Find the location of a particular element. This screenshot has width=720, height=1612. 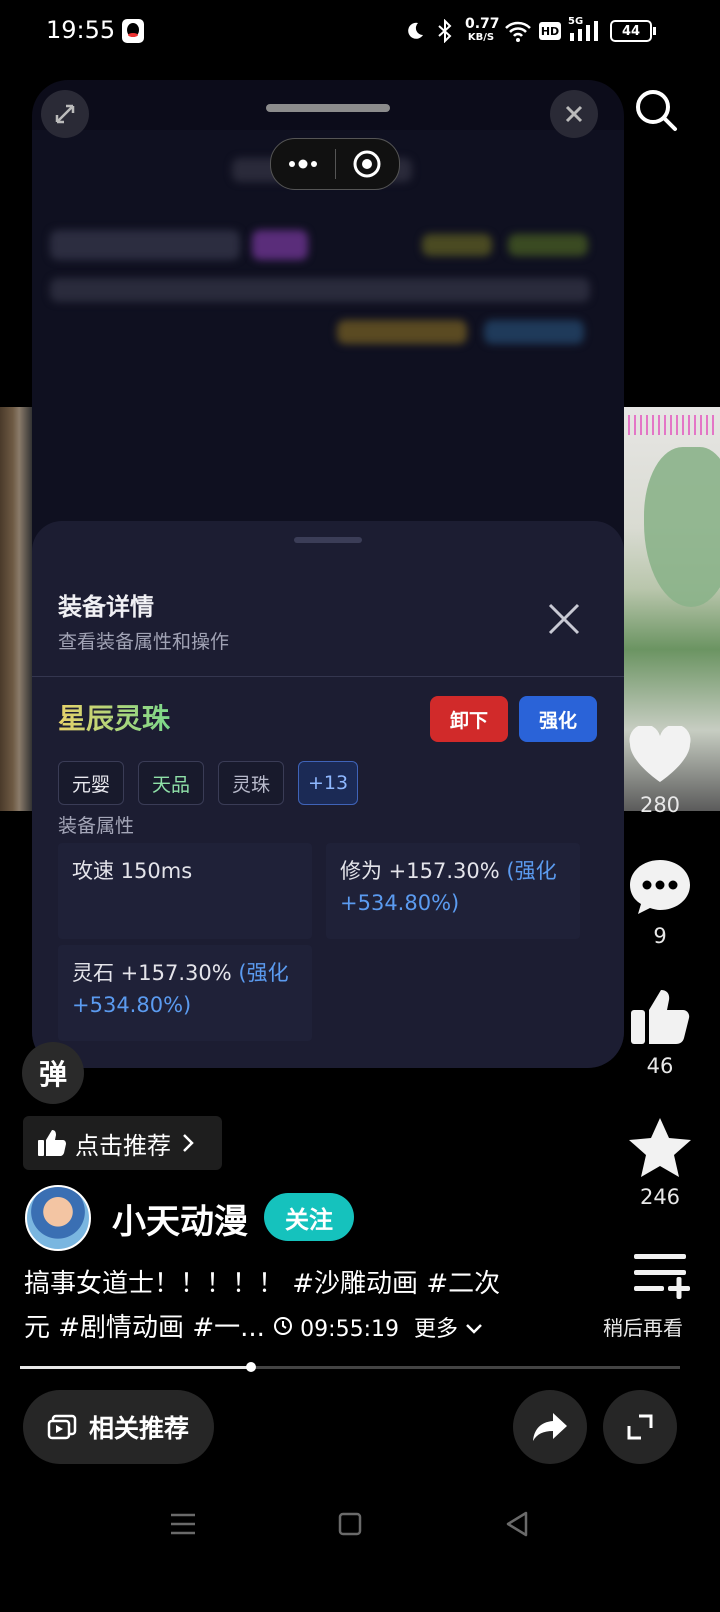

watch-later-icon is located at coordinates (661, 1276).